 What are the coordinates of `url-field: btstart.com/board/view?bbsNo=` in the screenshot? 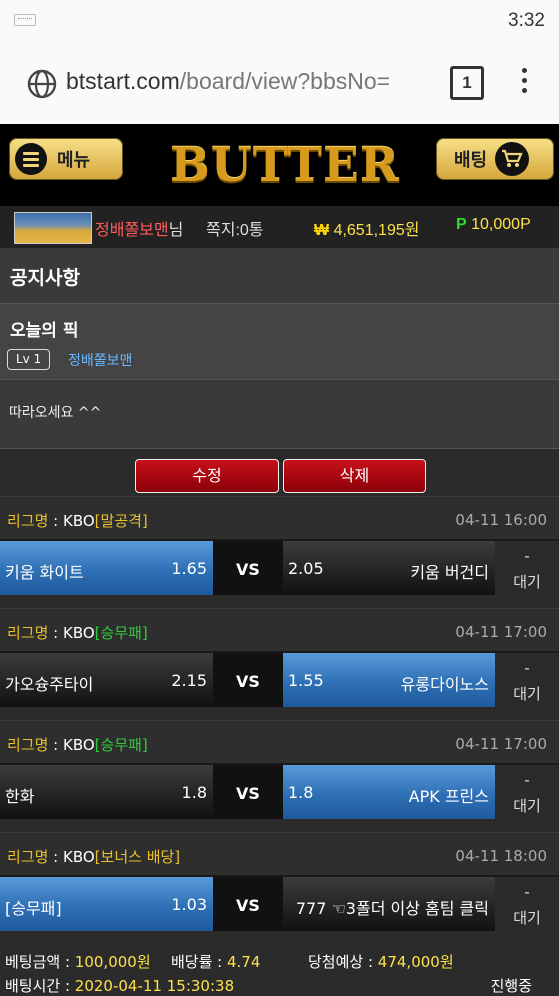 It's located at (247, 81).